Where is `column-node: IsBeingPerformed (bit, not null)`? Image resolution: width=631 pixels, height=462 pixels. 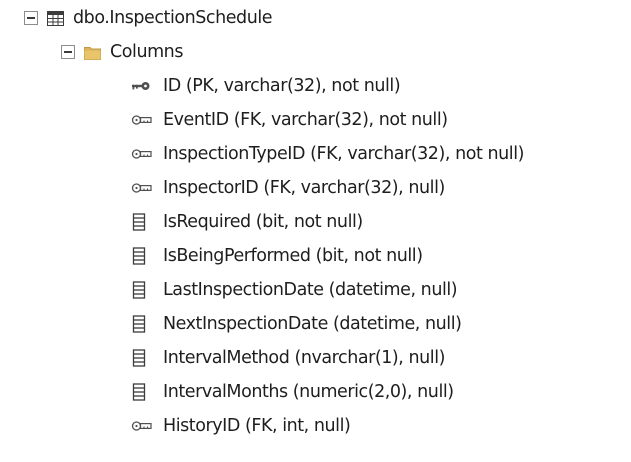
column-node: IsBeingPerformed (bit, not null) is located at coordinates (277, 256).